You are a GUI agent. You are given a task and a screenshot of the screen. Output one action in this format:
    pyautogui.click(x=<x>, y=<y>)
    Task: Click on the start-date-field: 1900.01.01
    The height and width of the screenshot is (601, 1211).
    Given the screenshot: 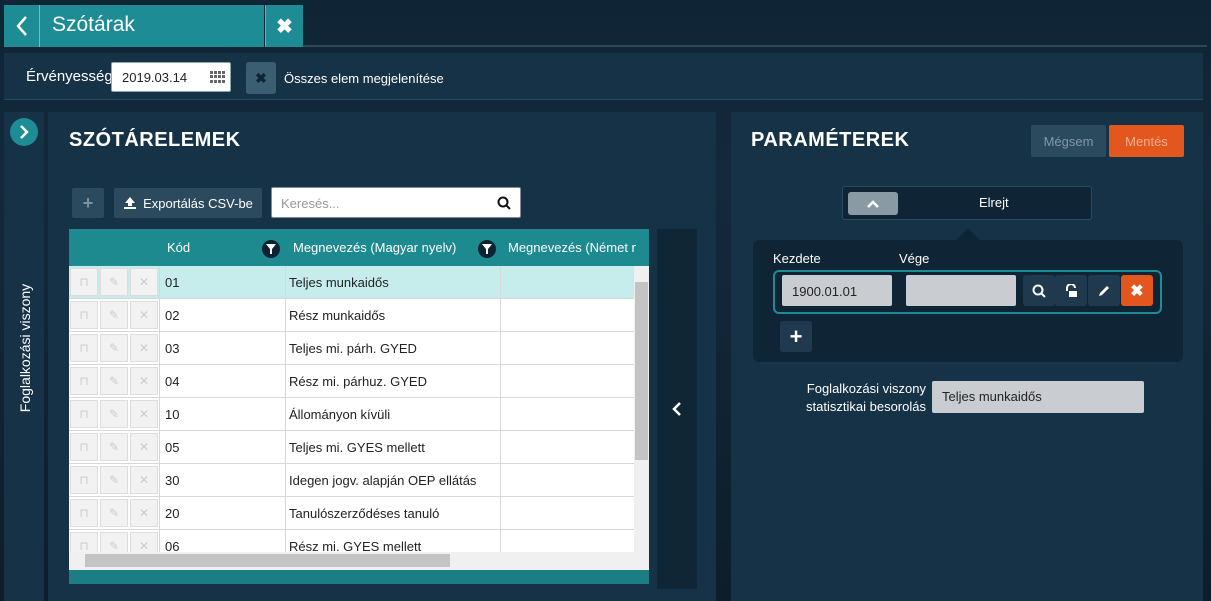 What is the action you would take?
    pyautogui.click(x=837, y=290)
    